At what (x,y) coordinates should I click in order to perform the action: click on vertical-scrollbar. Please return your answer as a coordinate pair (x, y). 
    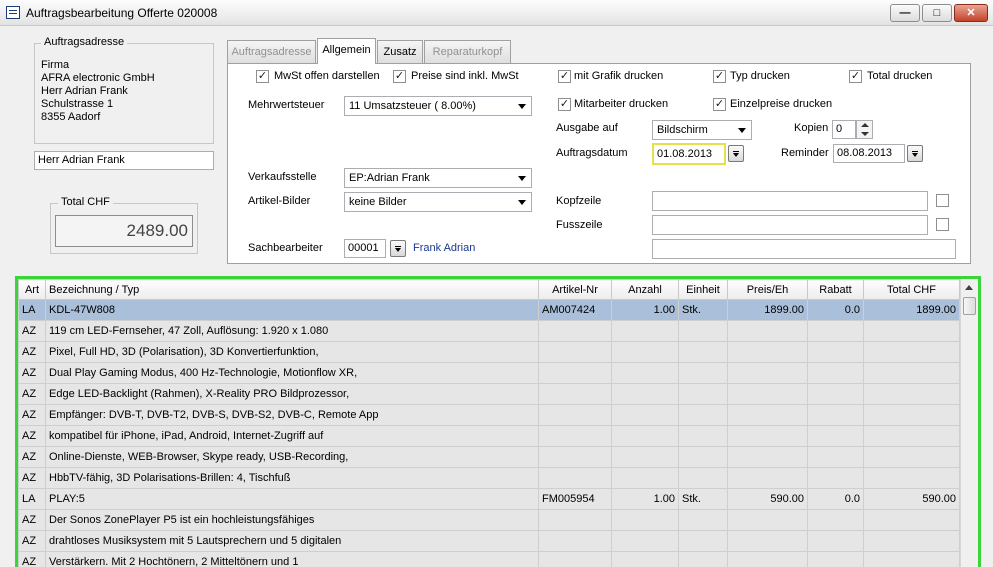
    Looking at the image, I should click on (969, 423).